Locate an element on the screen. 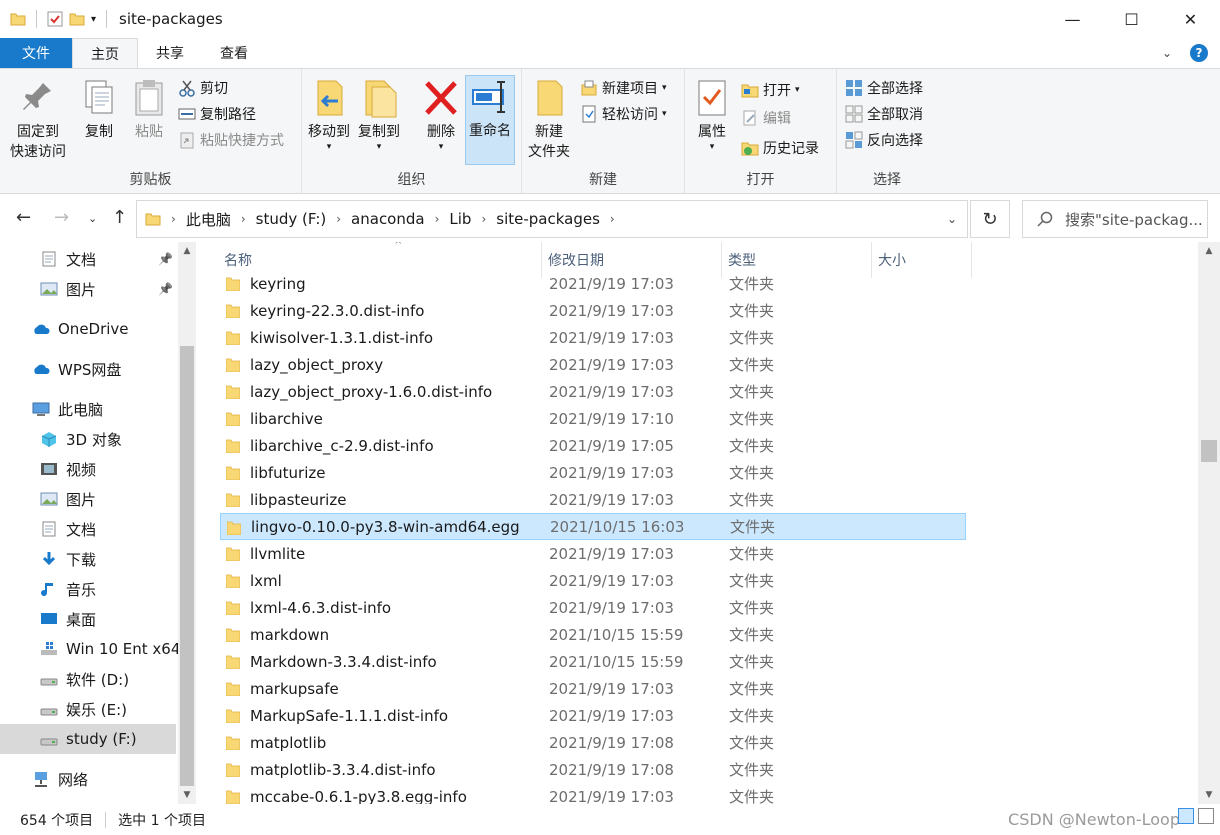  nav-item-7: 图片 is located at coordinates (88, 499).